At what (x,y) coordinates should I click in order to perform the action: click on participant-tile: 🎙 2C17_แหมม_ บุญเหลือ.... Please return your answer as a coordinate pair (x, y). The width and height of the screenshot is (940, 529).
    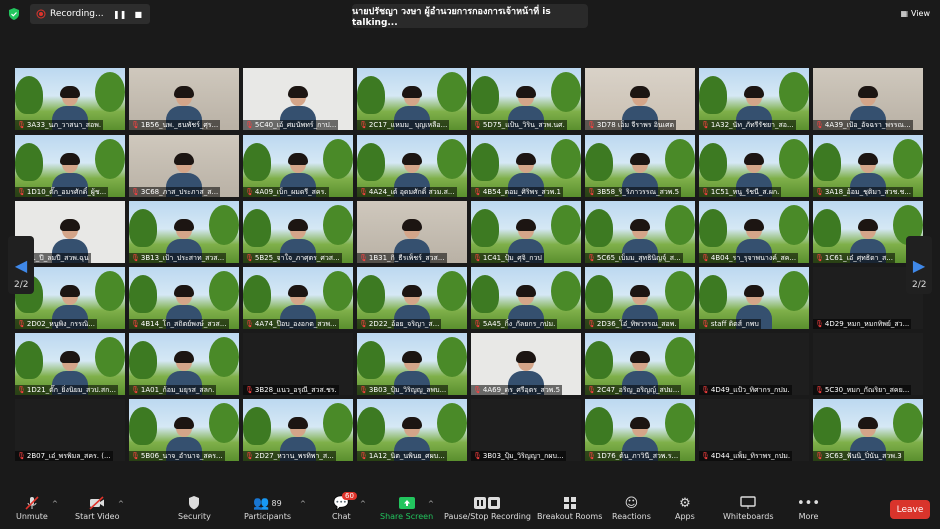
    Looking at the image, I should click on (412, 99).